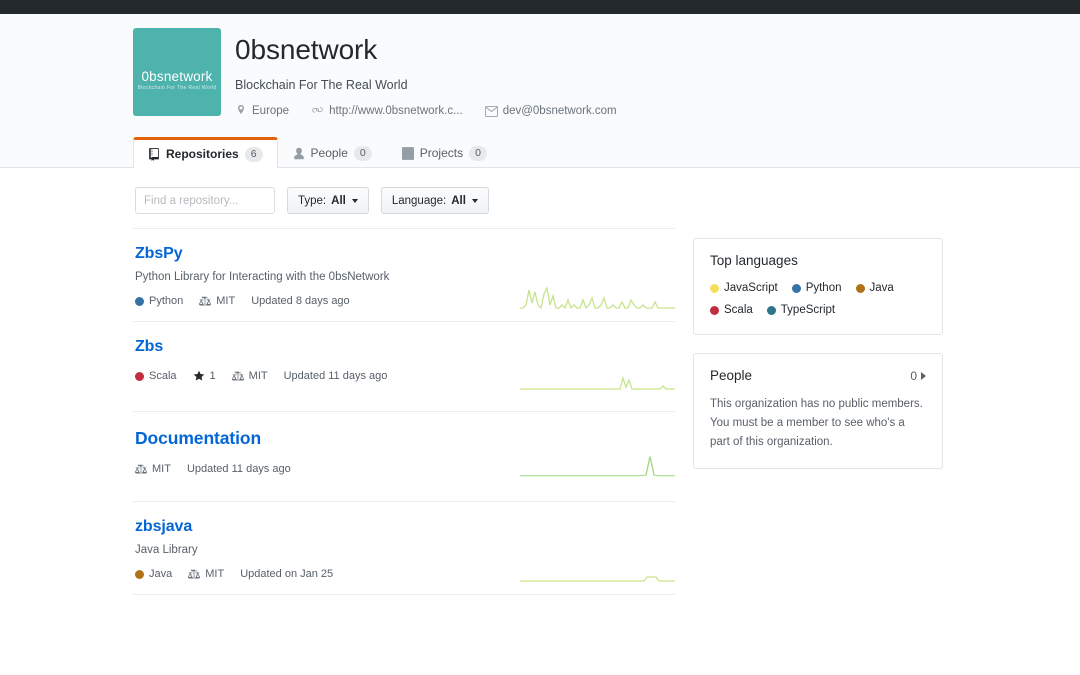 This screenshot has width=1080, height=675. What do you see at coordinates (818, 299) in the screenshot?
I see `top-languages-list: JavaScript Python Java Scala TypeScript` at bounding box center [818, 299].